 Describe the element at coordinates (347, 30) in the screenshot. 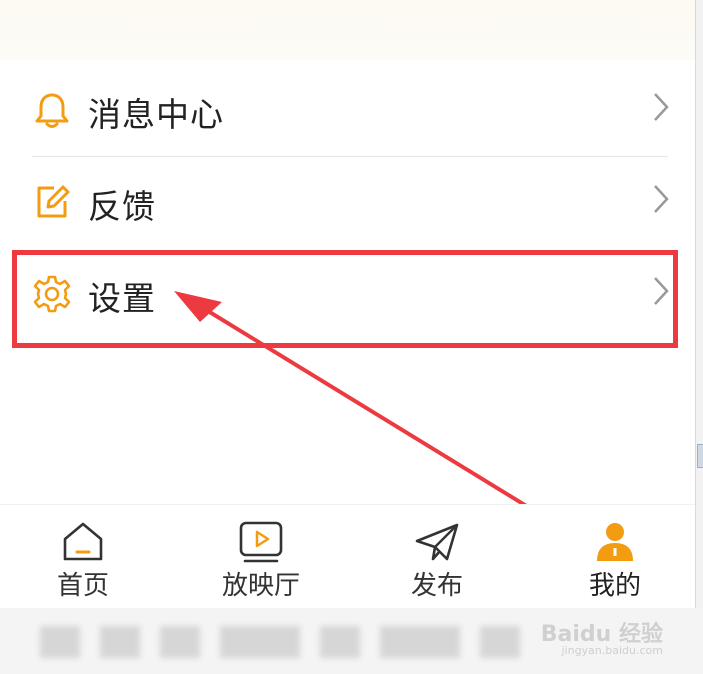

I see `top-header-area` at that location.